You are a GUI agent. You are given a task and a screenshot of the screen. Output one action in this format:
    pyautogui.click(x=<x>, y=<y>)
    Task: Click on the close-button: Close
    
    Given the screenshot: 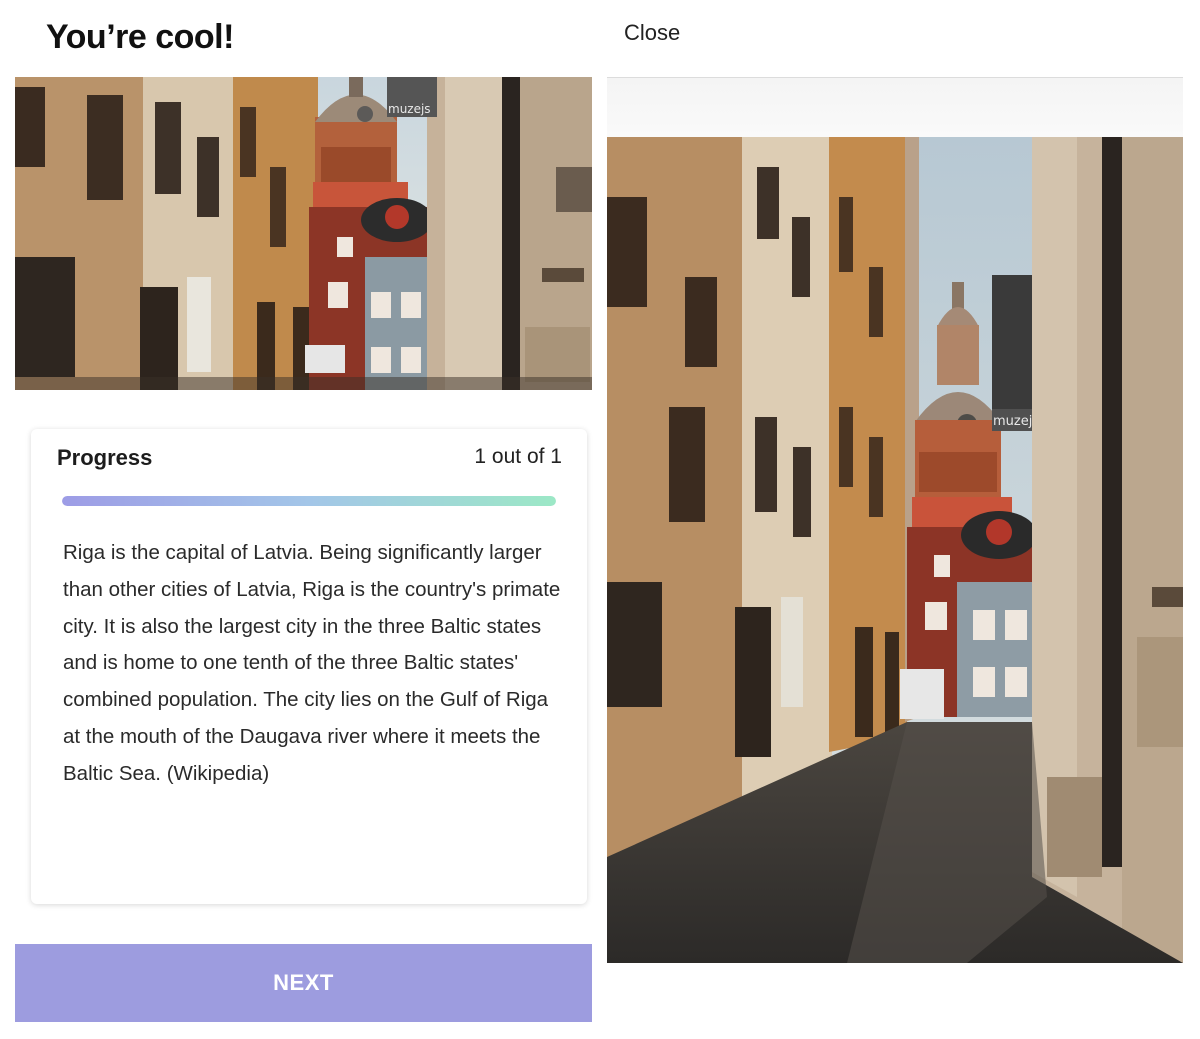 What is the action you would take?
    pyautogui.click(x=652, y=33)
    